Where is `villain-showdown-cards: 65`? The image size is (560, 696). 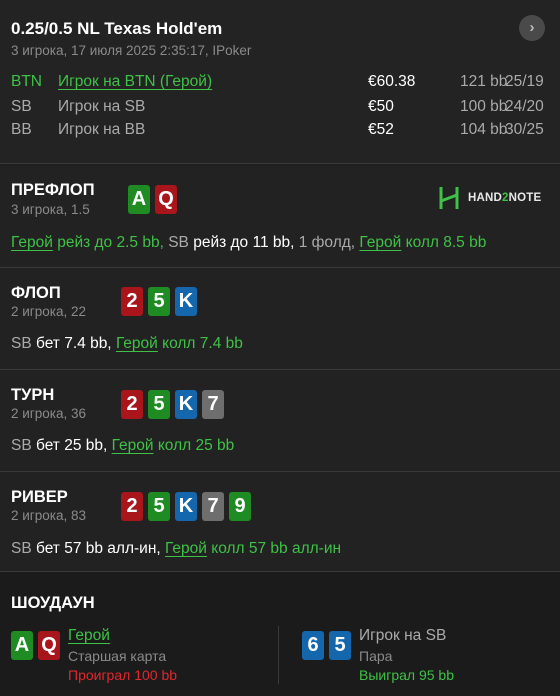 villain-showdown-cards: 65 is located at coordinates (326, 645).